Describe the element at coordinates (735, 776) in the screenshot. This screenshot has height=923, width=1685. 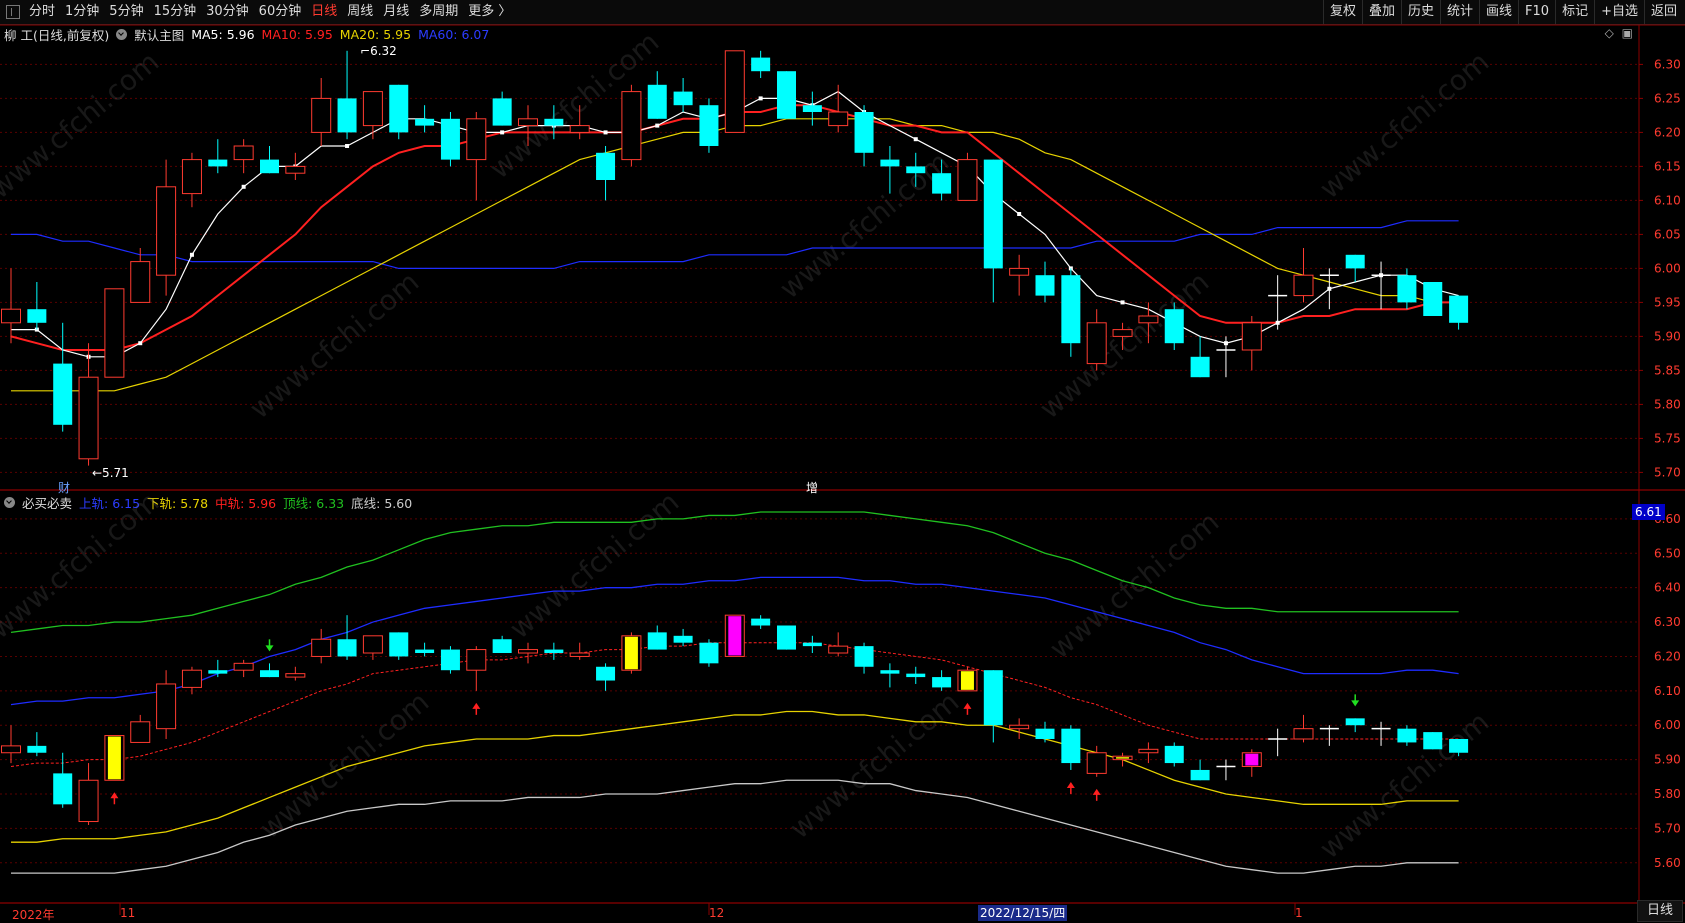
I see `sub-lower-band` at that location.